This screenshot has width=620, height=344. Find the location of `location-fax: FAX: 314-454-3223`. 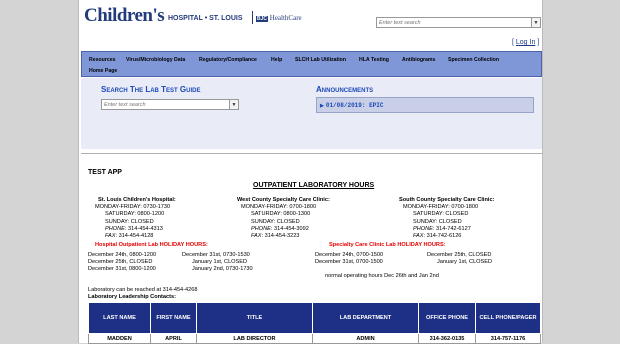

location-fax: FAX: 314-454-3223 is located at coordinates (275, 236).